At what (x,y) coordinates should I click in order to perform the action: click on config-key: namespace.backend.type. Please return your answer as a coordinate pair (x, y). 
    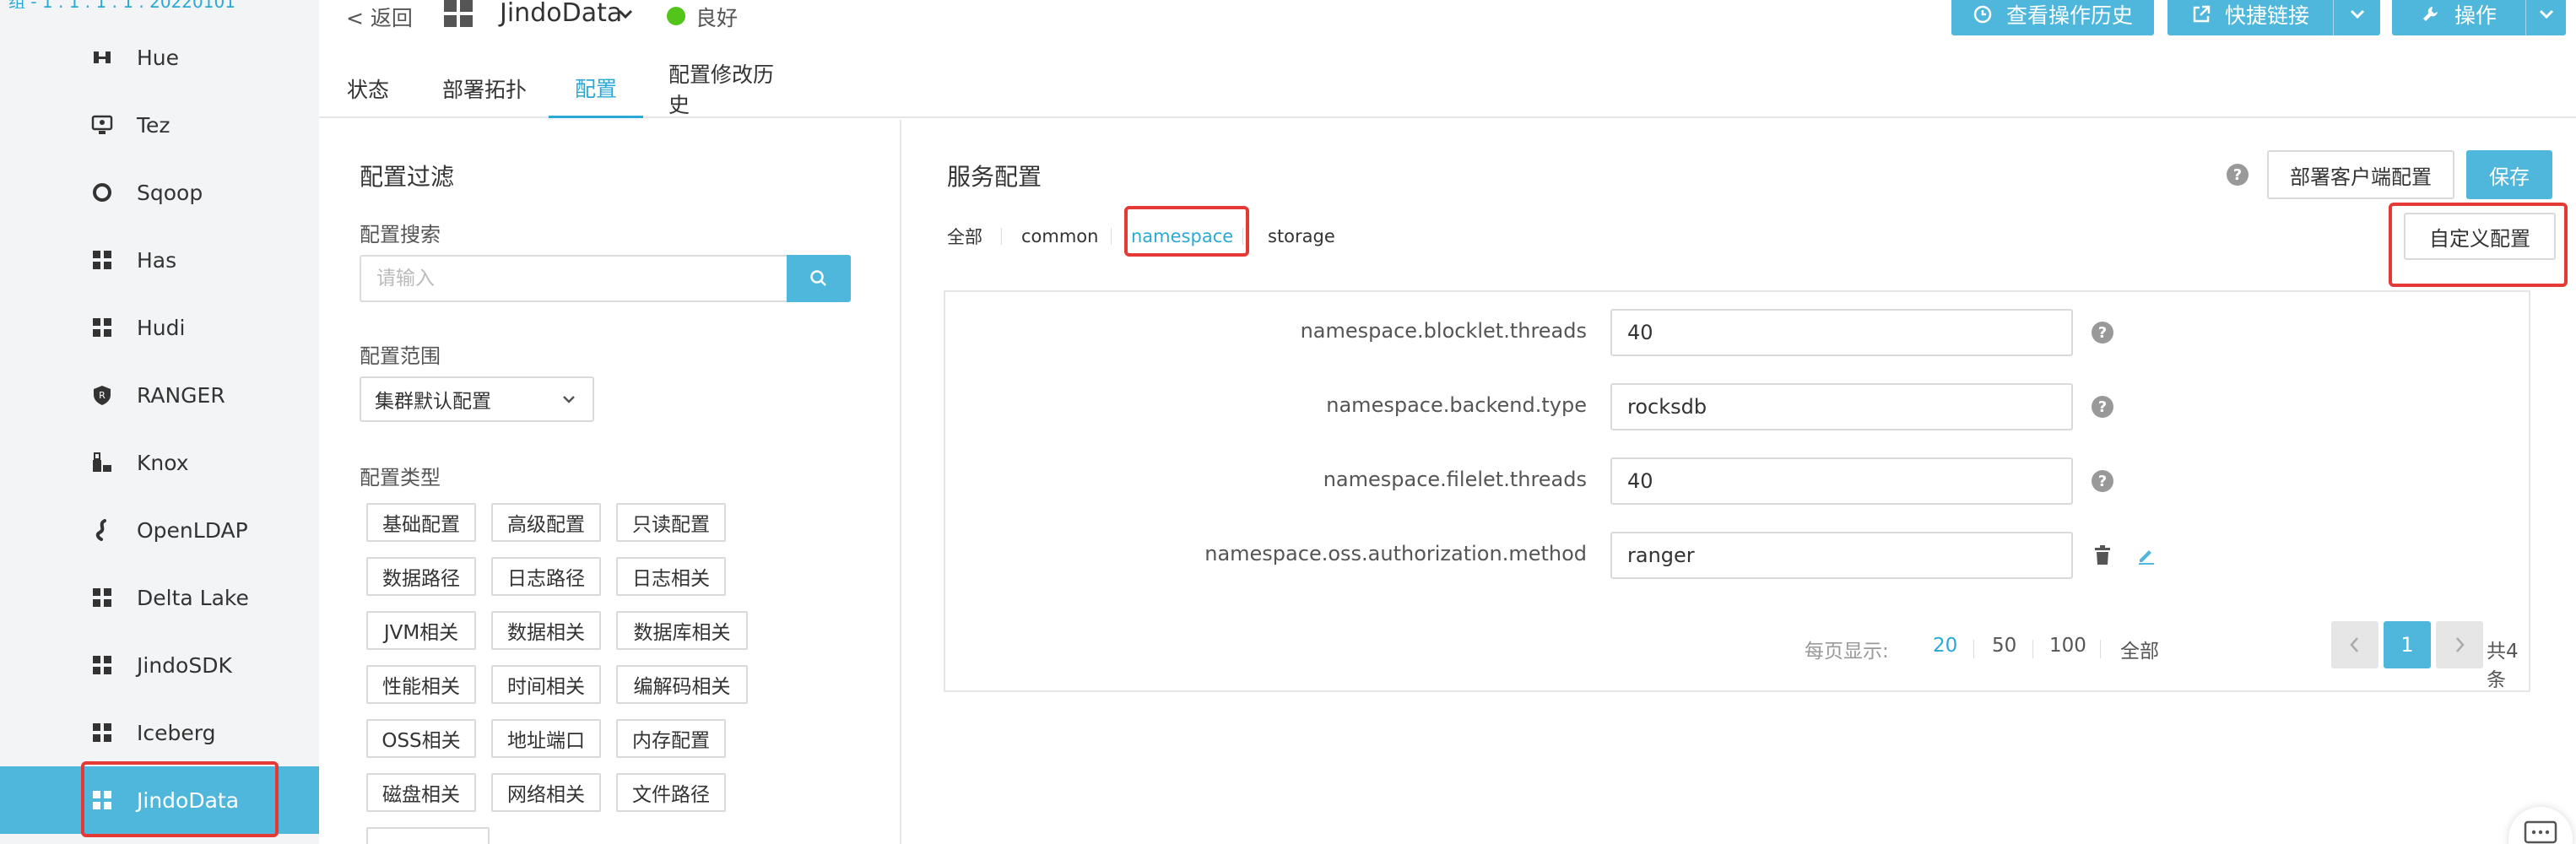
    Looking at the image, I should click on (1456, 405).